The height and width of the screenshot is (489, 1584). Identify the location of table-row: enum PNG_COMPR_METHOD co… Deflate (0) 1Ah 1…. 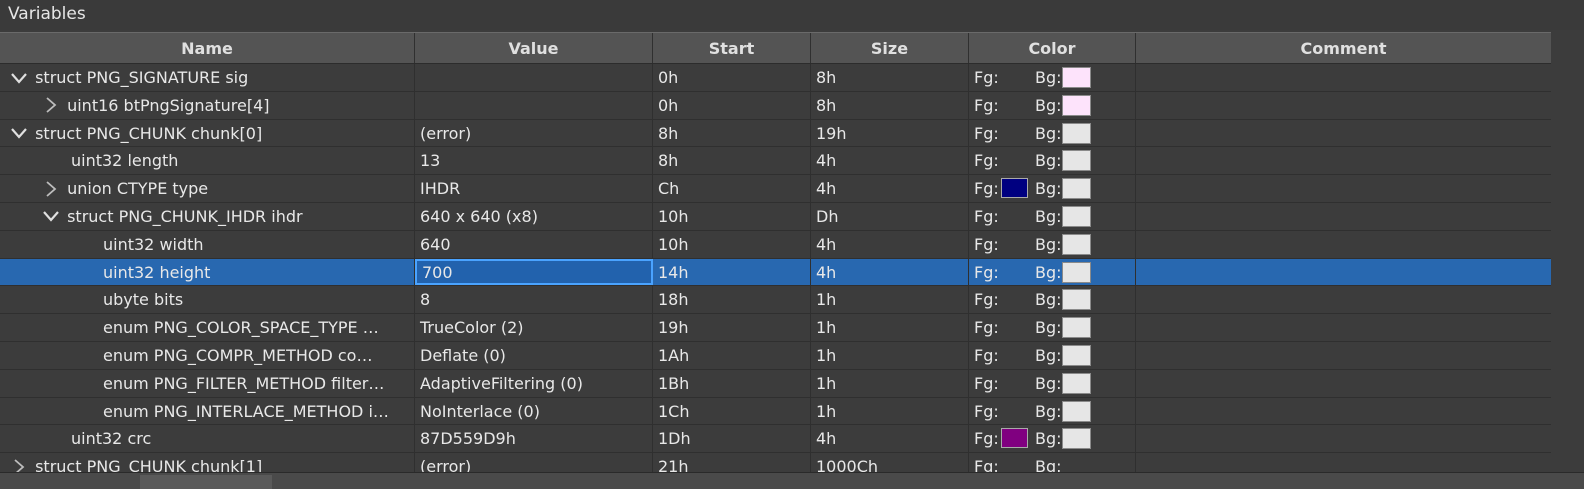
(775, 355).